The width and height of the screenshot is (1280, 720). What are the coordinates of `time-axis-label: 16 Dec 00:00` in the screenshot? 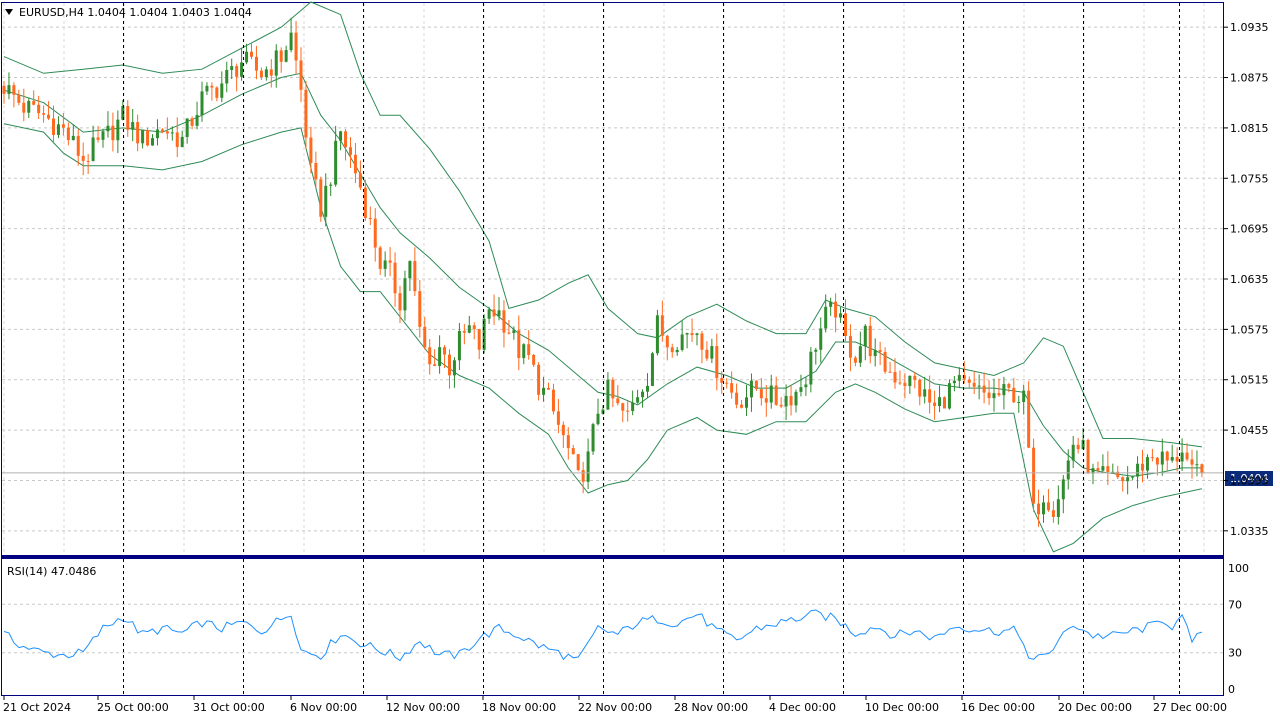 It's located at (998, 707).